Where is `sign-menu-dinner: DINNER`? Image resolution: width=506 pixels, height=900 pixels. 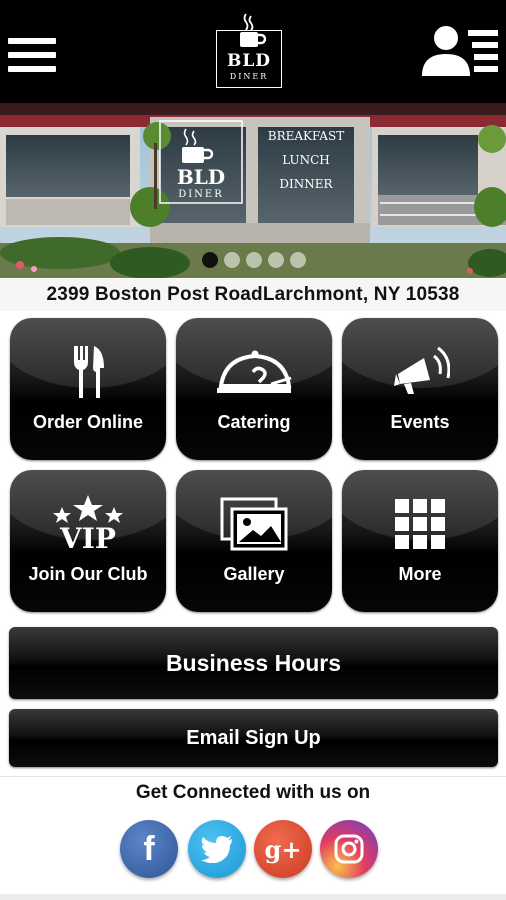 sign-menu-dinner: DINNER is located at coordinates (306, 184).